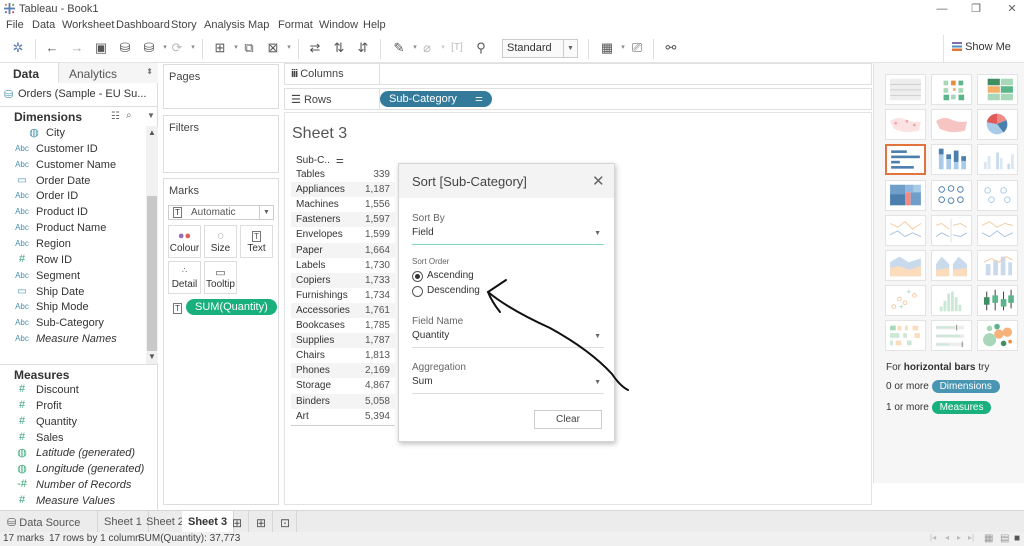 The image size is (1024, 546). Describe the element at coordinates (671, 48) in the screenshot. I see `share-icon: ⚯` at that location.